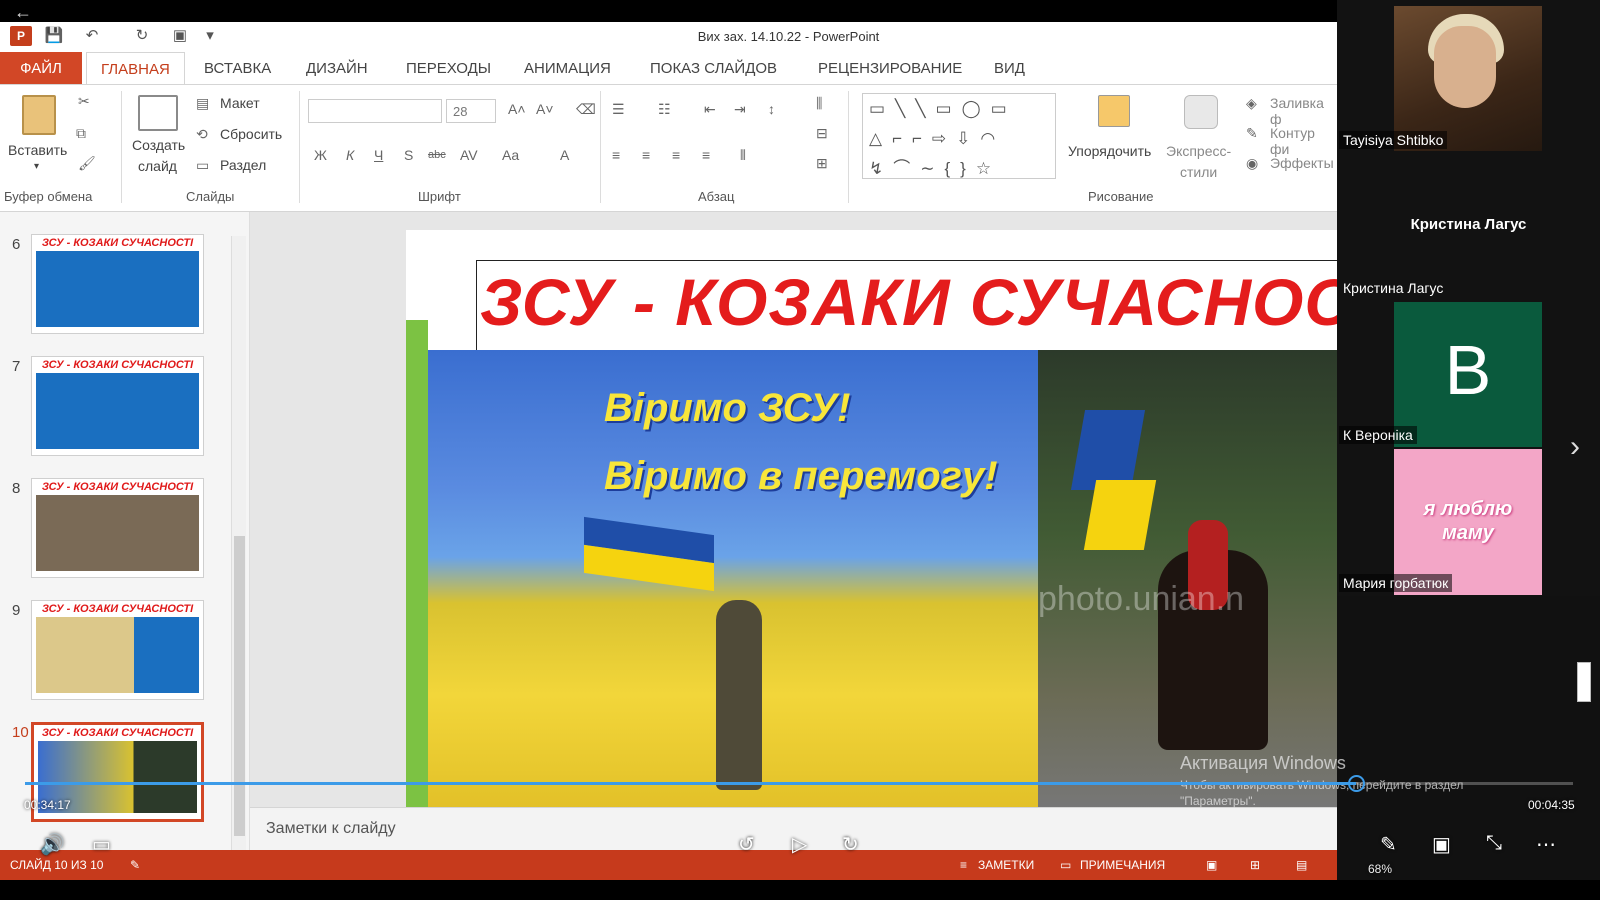 The image size is (1600, 900). I want to click on play-icon: ▷, so click(799, 844).